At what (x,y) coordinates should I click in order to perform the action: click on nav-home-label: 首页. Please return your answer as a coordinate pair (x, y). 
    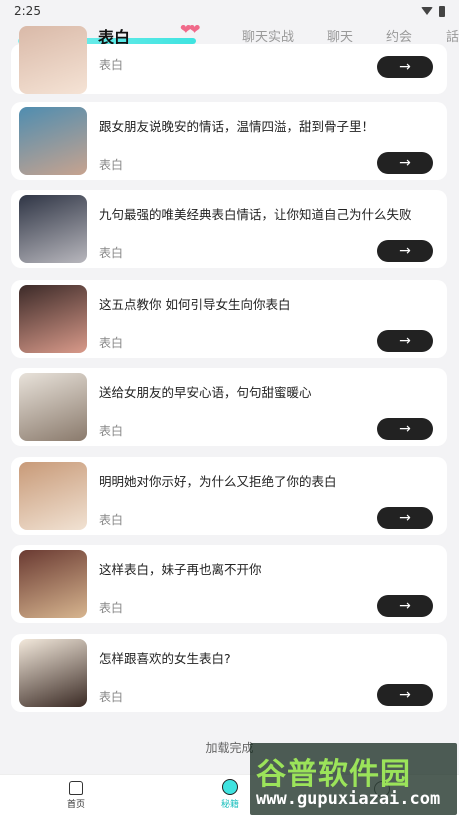
    Looking at the image, I should click on (75, 805).